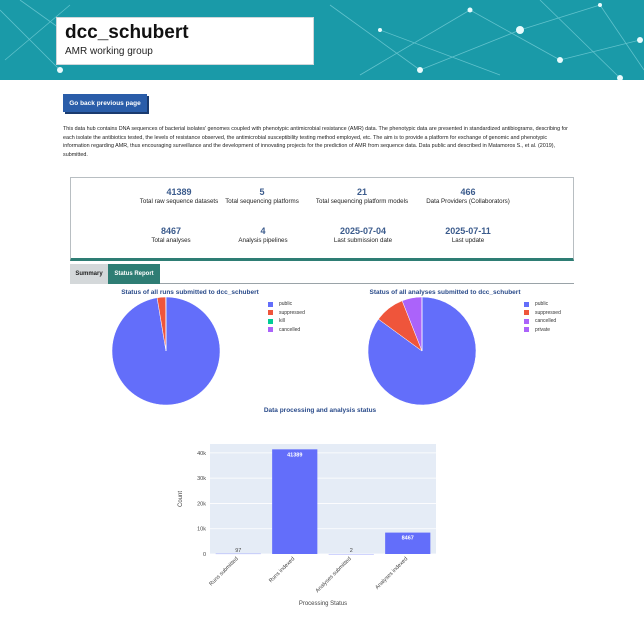  What do you see at coordinates (422, 351) in the screenshot?
I see `analyses-status-pie-chart` at bounding box center [422, 351].